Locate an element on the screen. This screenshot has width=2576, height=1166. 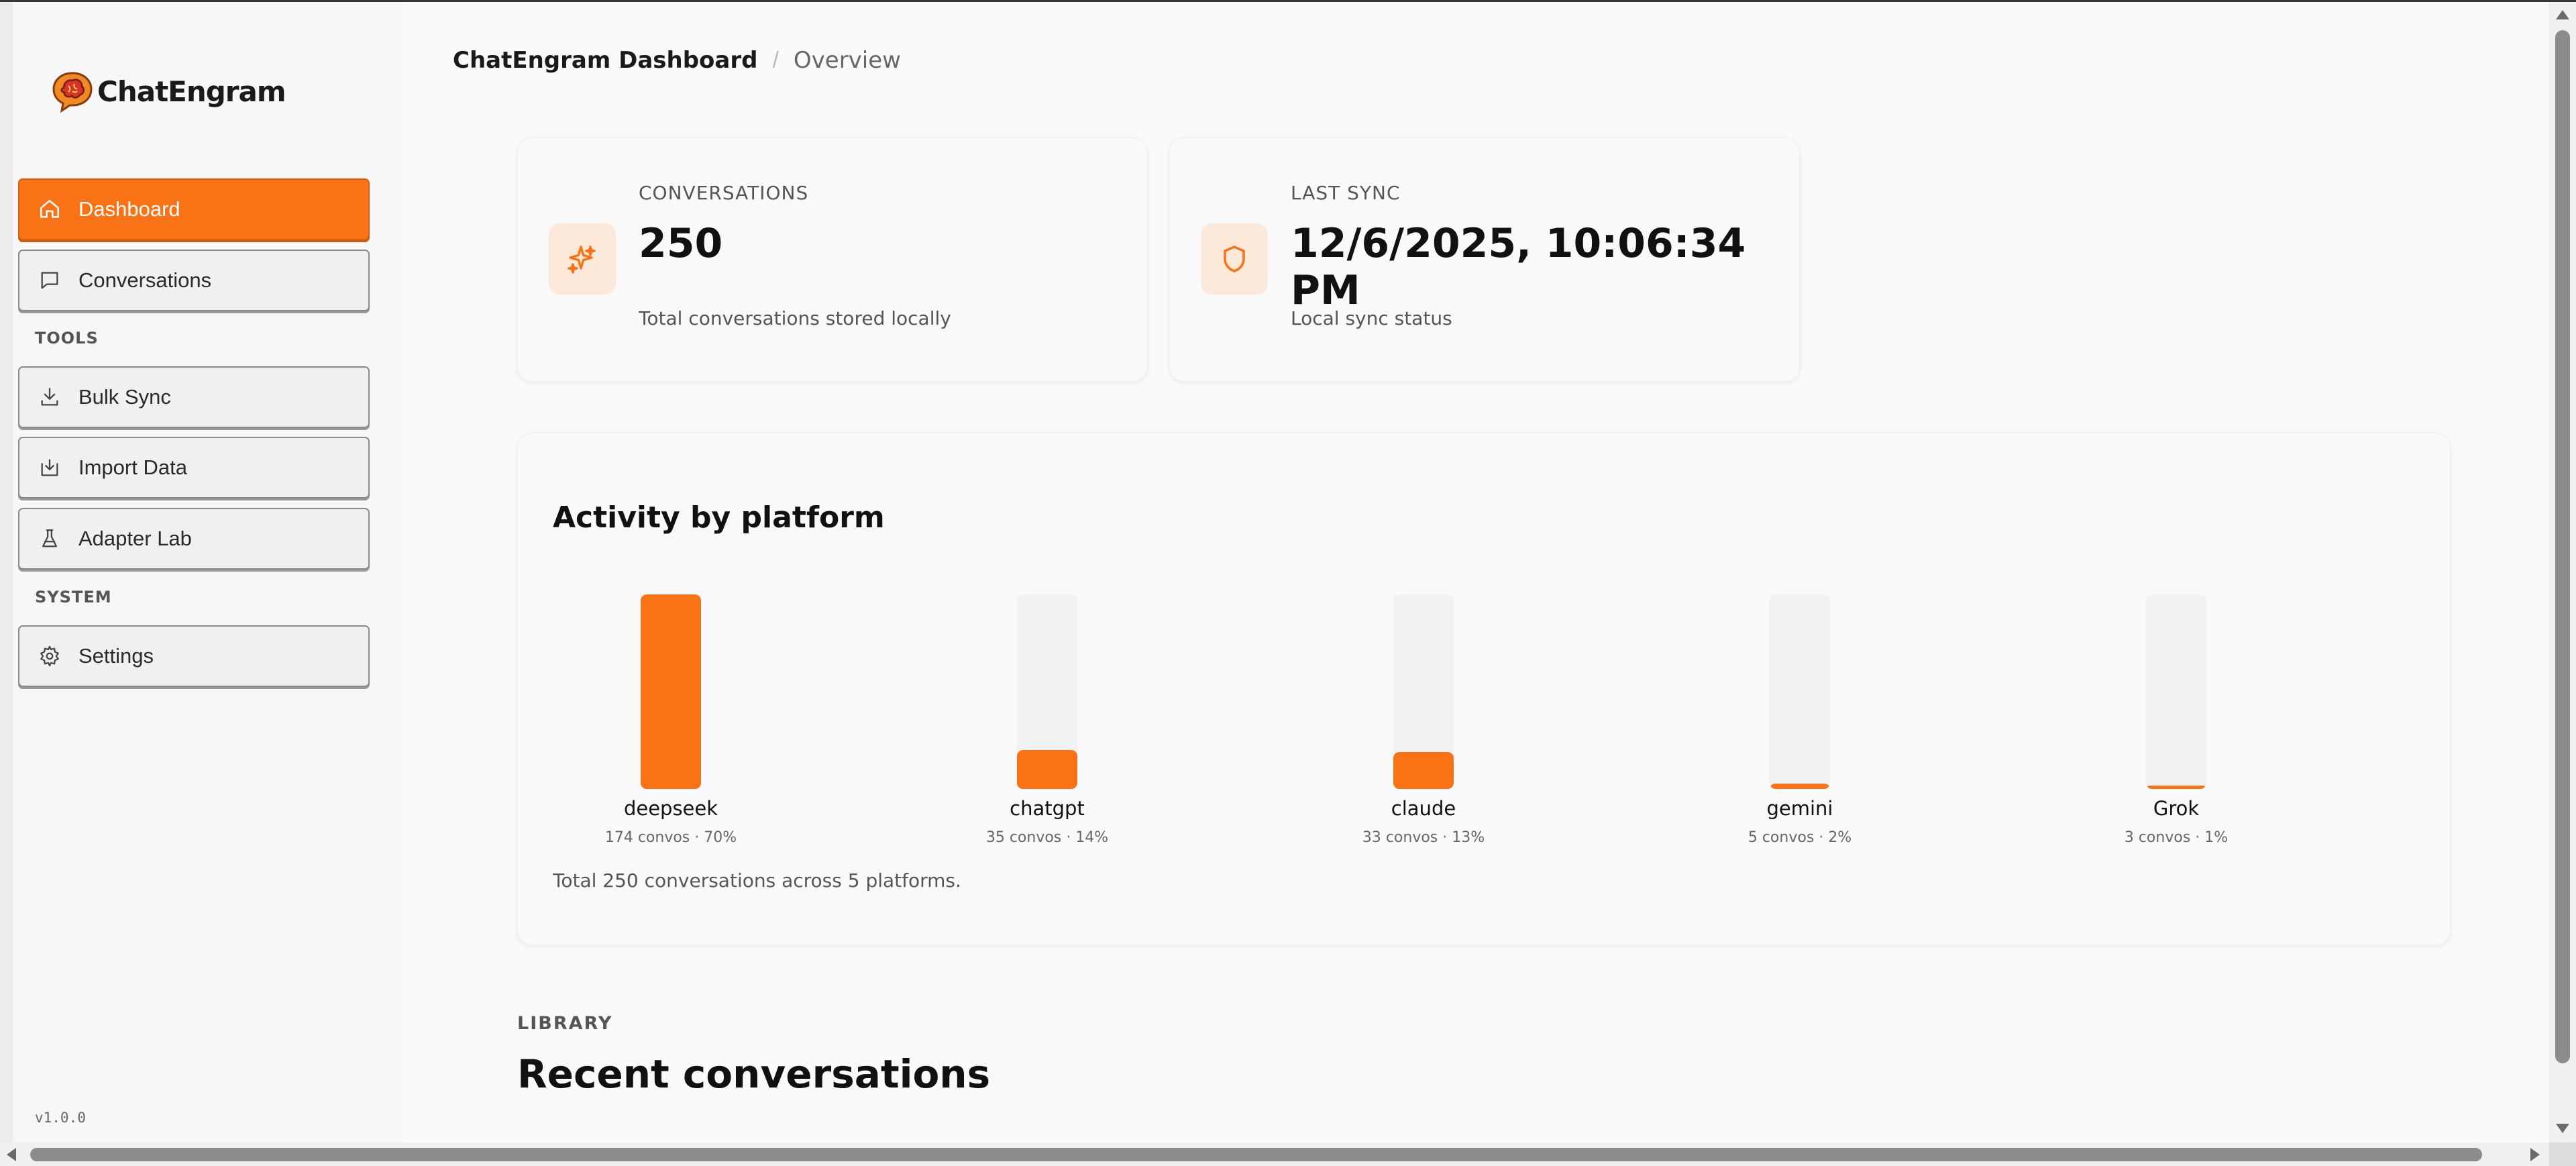
chat-bubble-icon is located at coordinates (49, 280).